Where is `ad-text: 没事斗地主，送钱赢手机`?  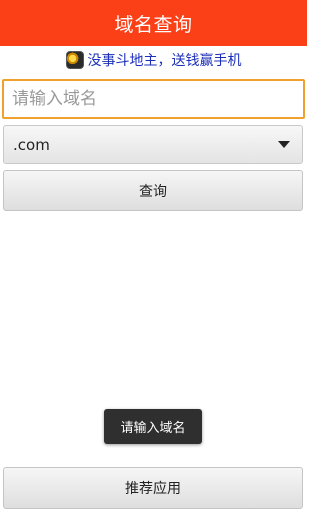 ad-text: 没事斗地主，送钱赢手机 is located at coordinates (164, 61).